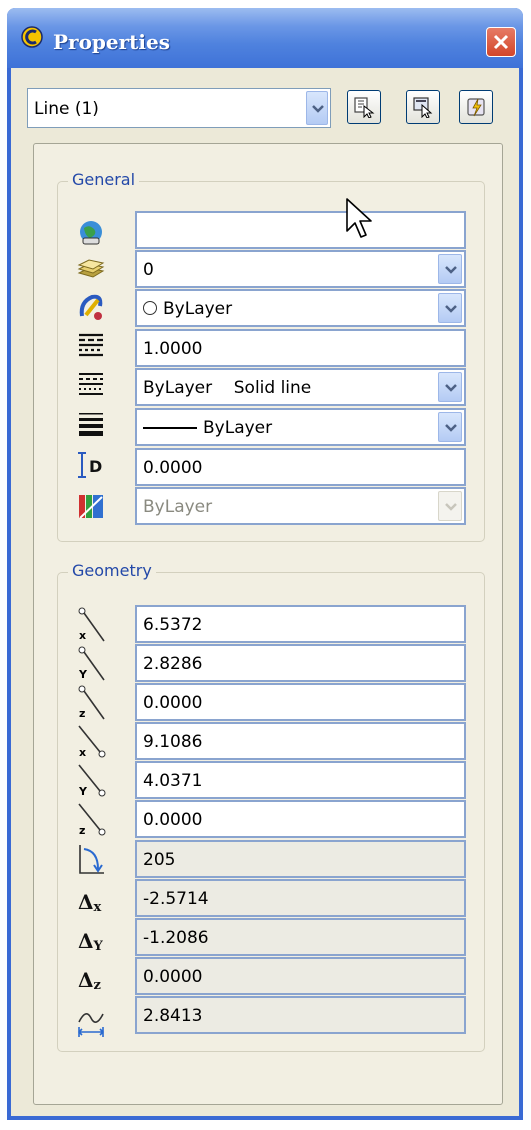 This screenshot has height=1130, width=531. What do you see at coordinates (300, 624) in the screenshot?
I see `start-x-field: 6.5372` at bounding box center [300, 624].